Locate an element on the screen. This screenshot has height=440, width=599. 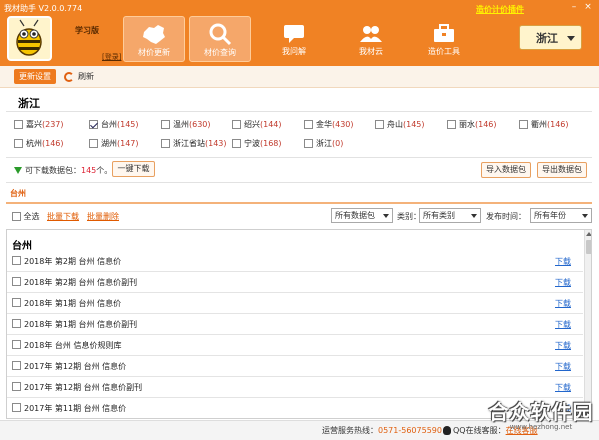
nav-label: 材价查询 is located at coordinates (220, 52).